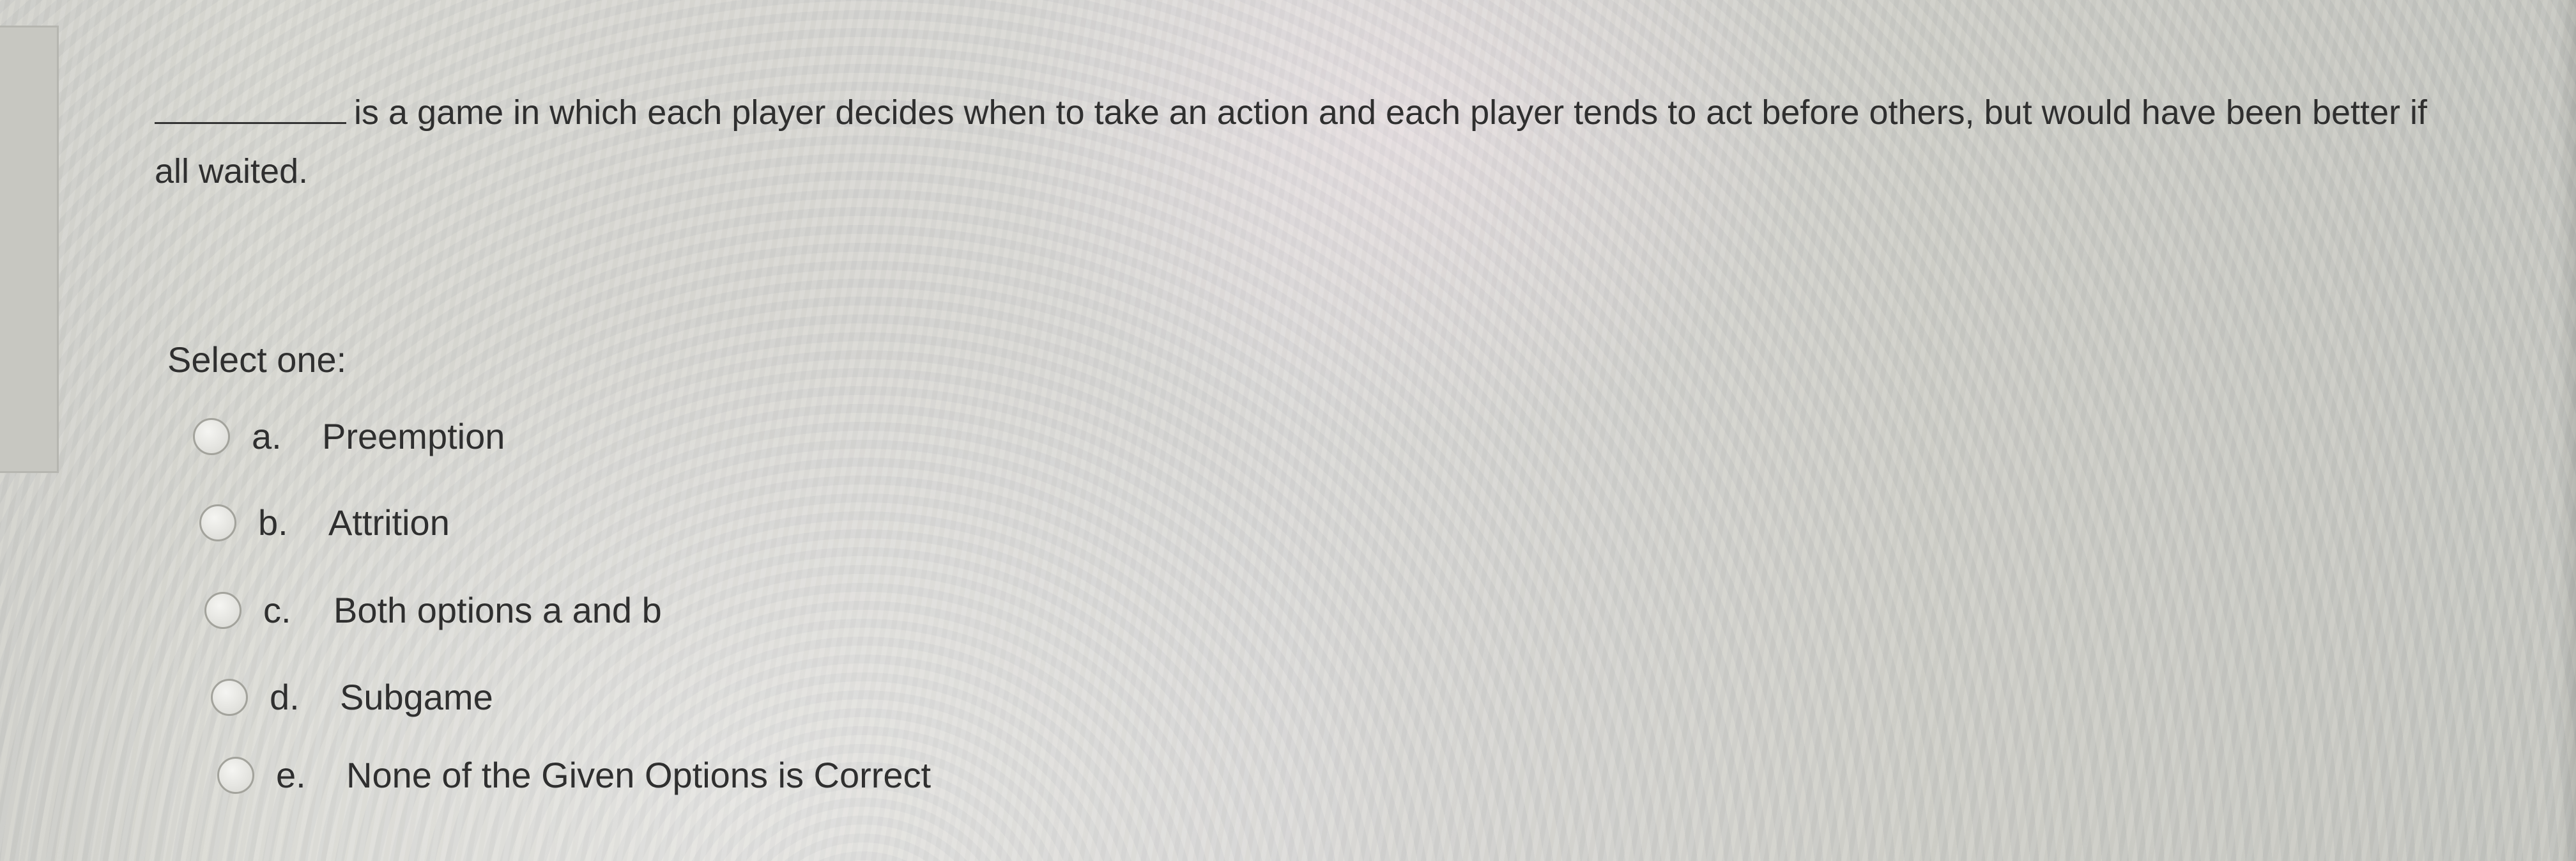  What do you see at coordinates (229, 697) in the screenshot?
I see `radio-button-d` at bounding box center [229, 697].